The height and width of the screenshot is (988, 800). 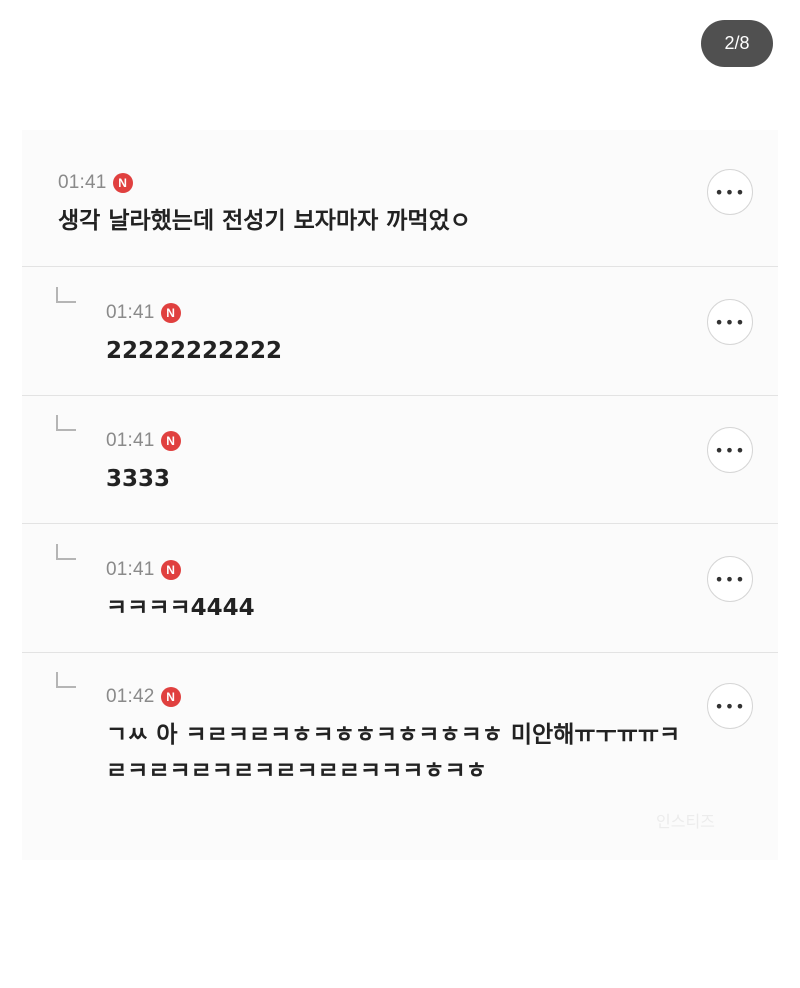 I want to click on comment-text: 생각 날라했는데 전성기 보자마자 까먹었ㅇ, so click(x=264, y=221).